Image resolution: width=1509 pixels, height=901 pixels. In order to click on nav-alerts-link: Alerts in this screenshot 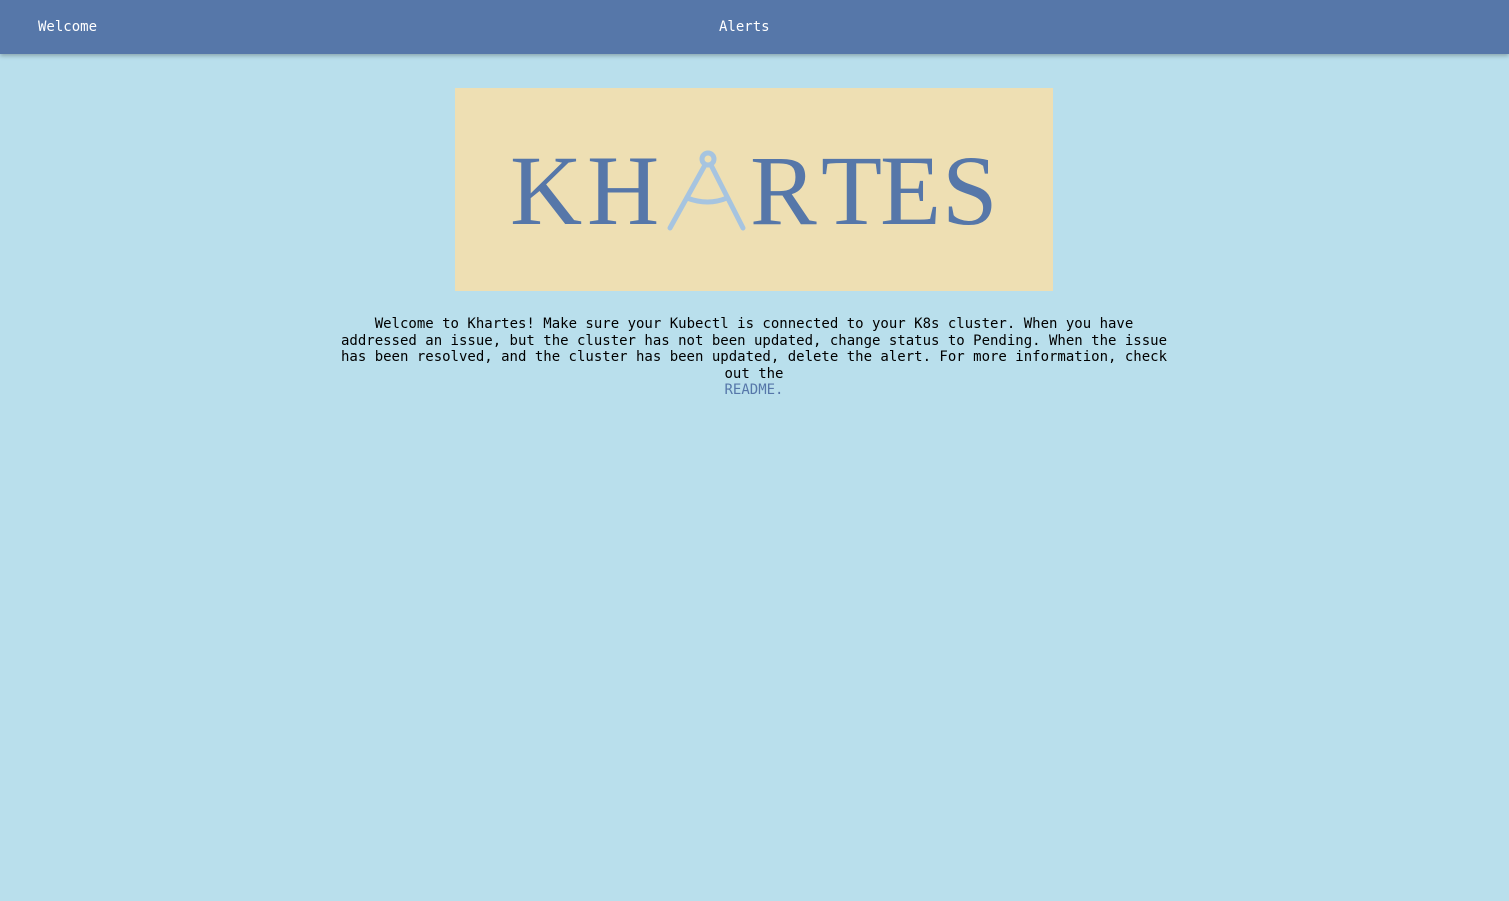, I will do `click(744, 27)`.